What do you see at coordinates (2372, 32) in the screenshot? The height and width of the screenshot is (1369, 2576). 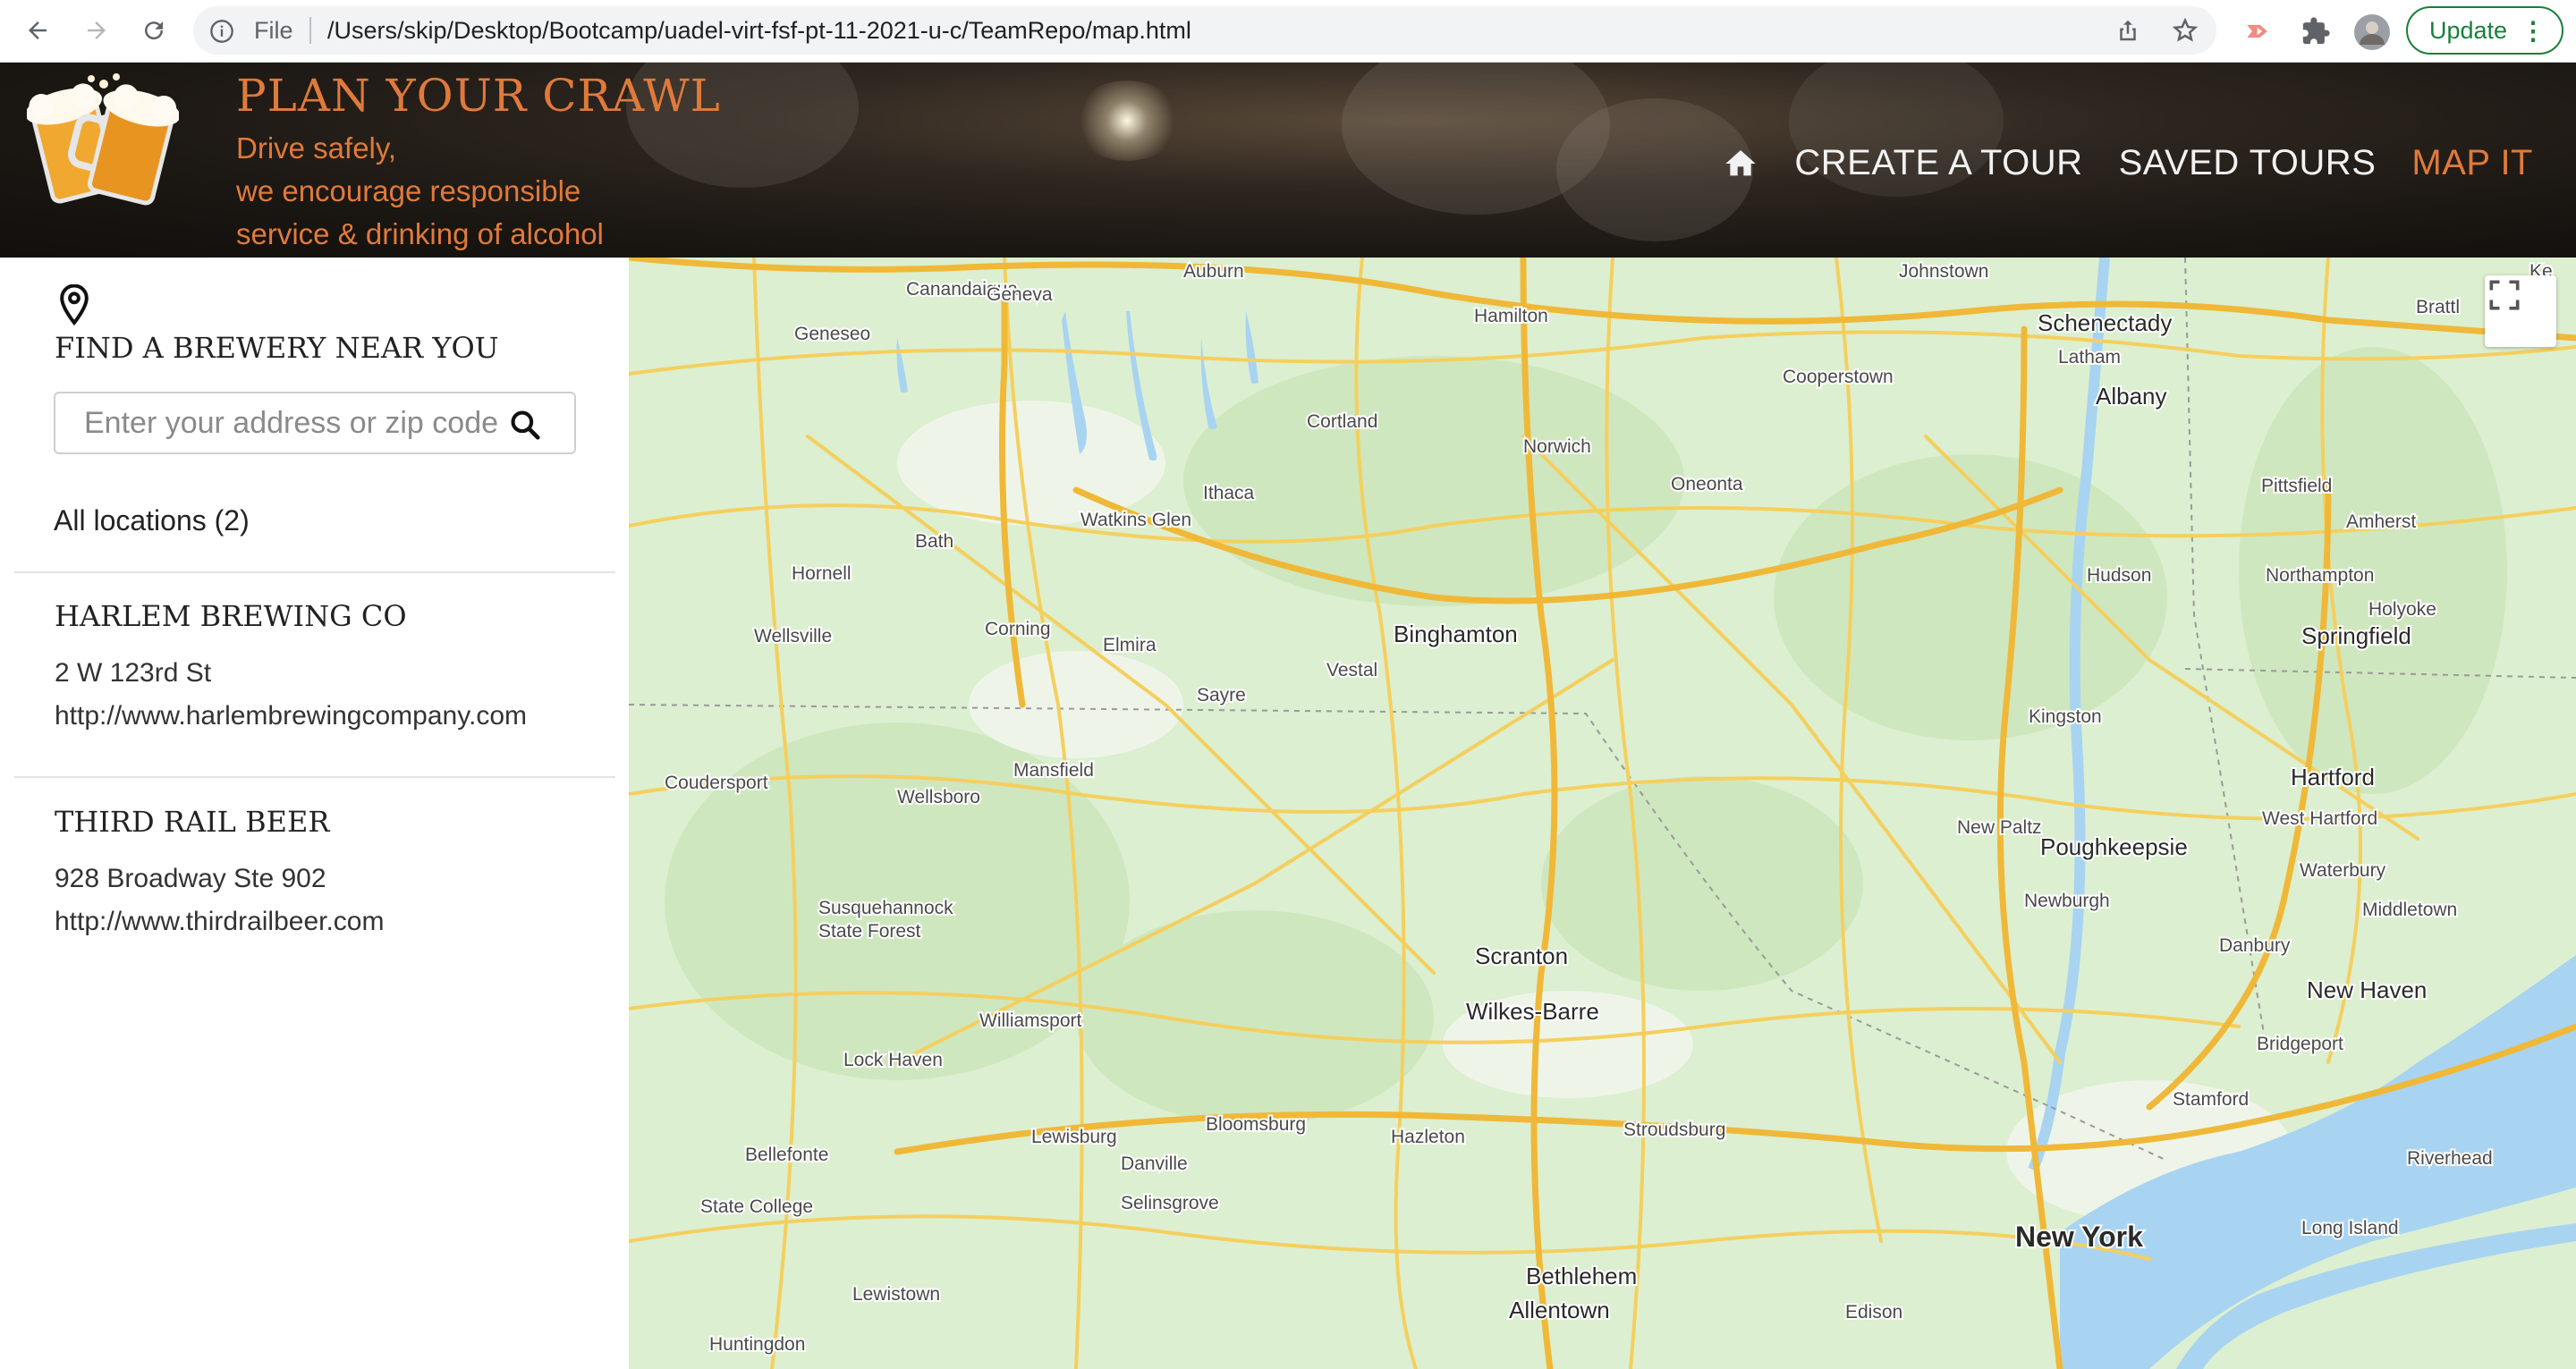 I see `avatar` at bounding box center [2372, 32].